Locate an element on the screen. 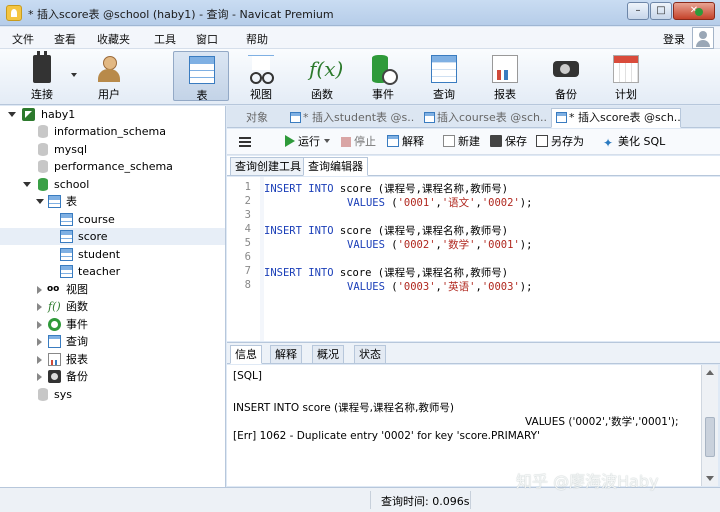 The height and width of the screenshot is (512, 720). menu-help: 帮助 is located at coordinates (257, 39).